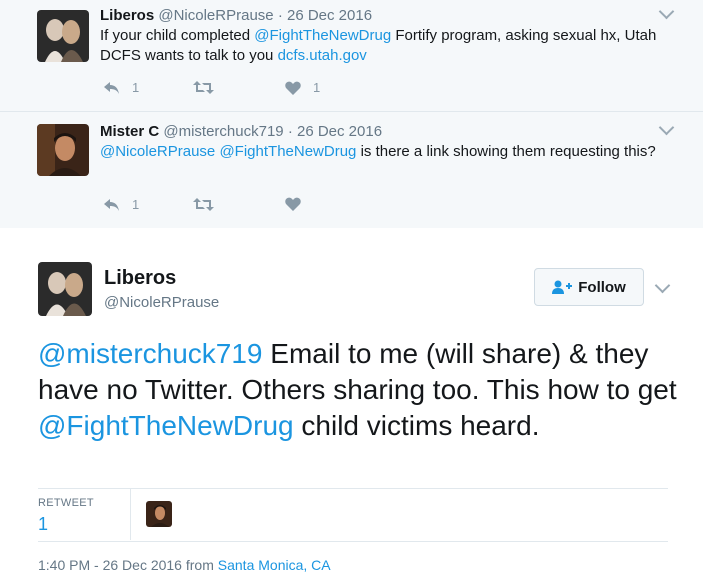 The image size is (703, 588). Describe the element at coordinates (416, 425) in the screenshot. I see `text-fragment: child victims heard.` at that location.